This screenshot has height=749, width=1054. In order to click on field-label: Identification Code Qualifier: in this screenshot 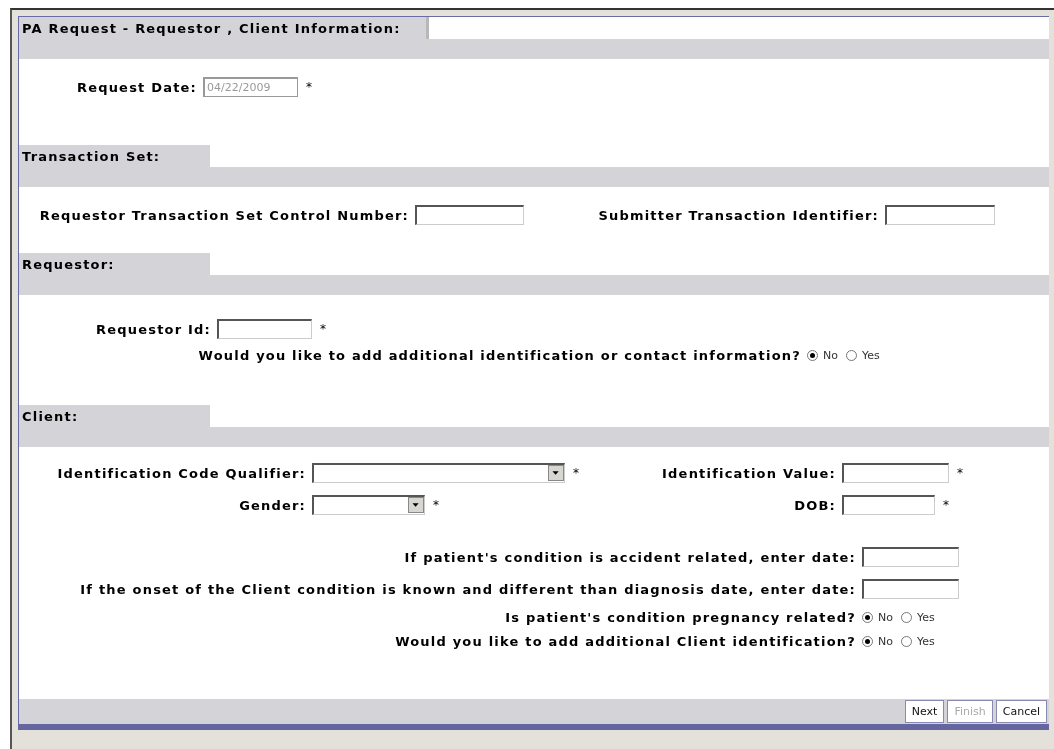, I will do `click(181, 473)`.